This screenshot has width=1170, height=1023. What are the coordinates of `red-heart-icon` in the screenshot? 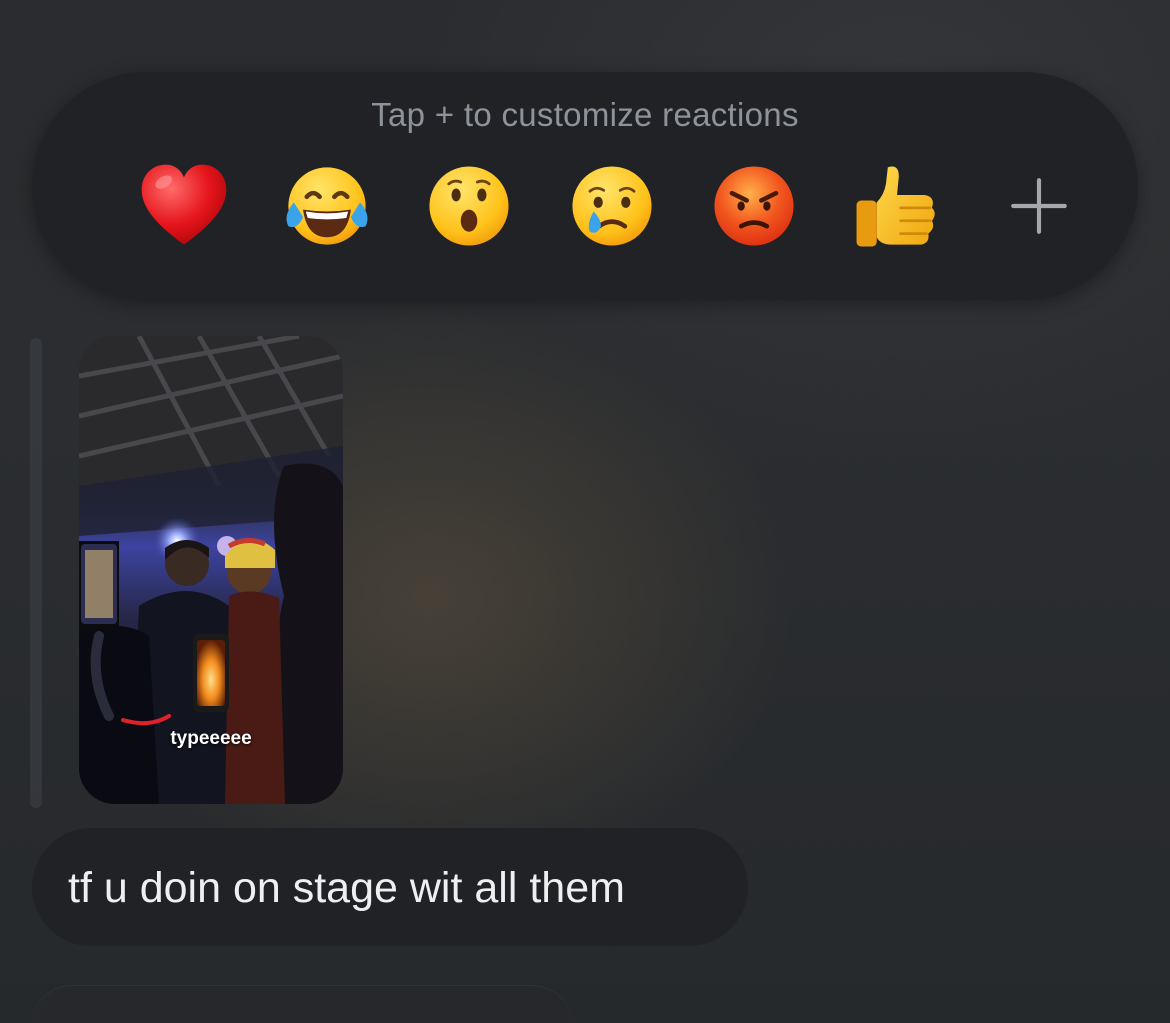 It's located at (184, 204).